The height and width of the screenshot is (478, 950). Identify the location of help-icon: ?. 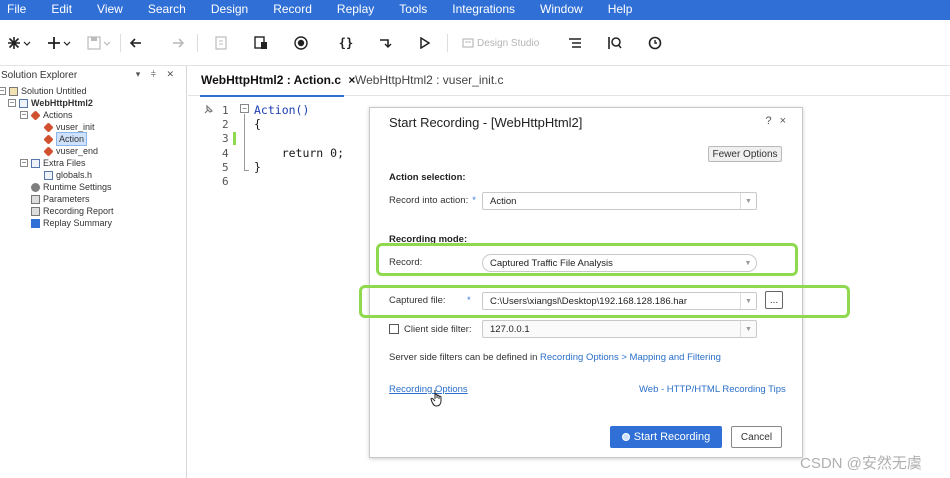
(772, 121).